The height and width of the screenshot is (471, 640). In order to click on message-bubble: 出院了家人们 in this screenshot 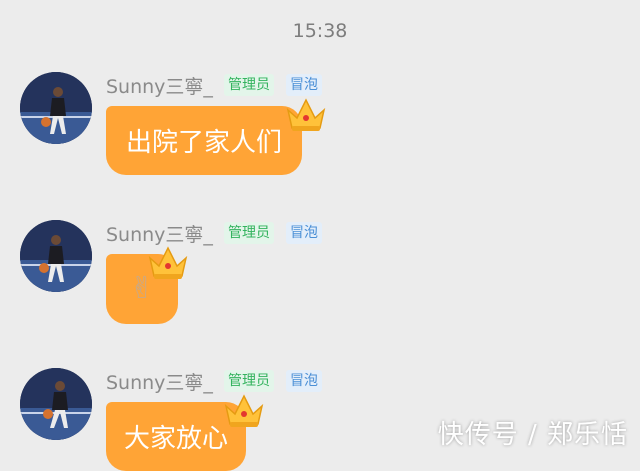, I will do `click(204, 140)`.